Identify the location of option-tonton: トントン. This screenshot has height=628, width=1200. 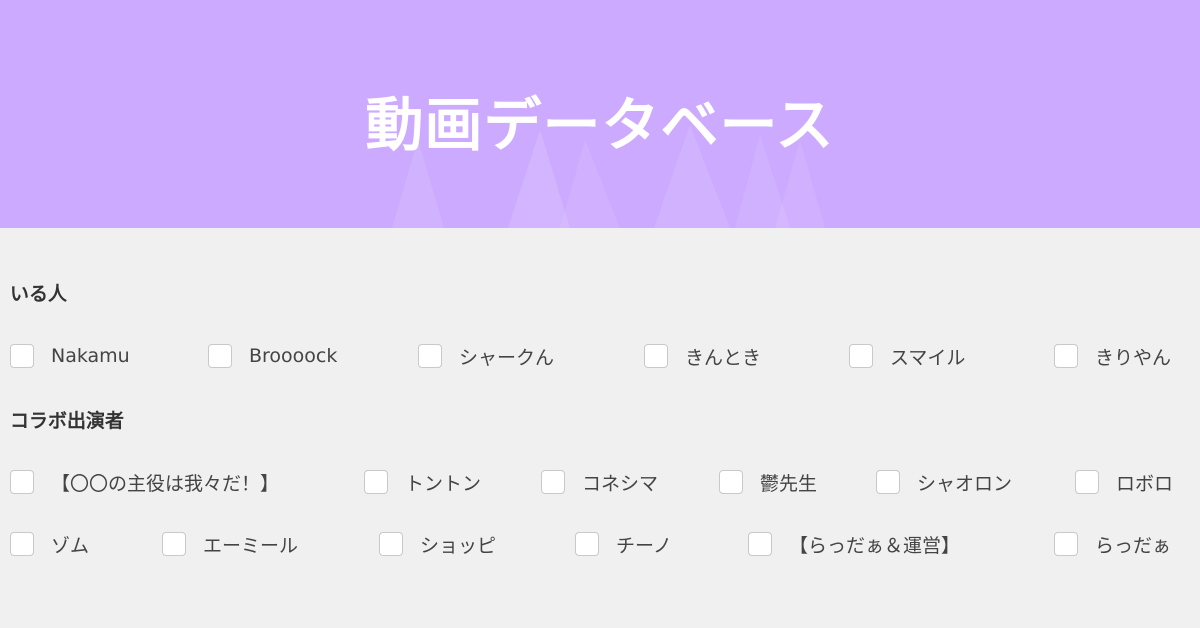
(422, 482).